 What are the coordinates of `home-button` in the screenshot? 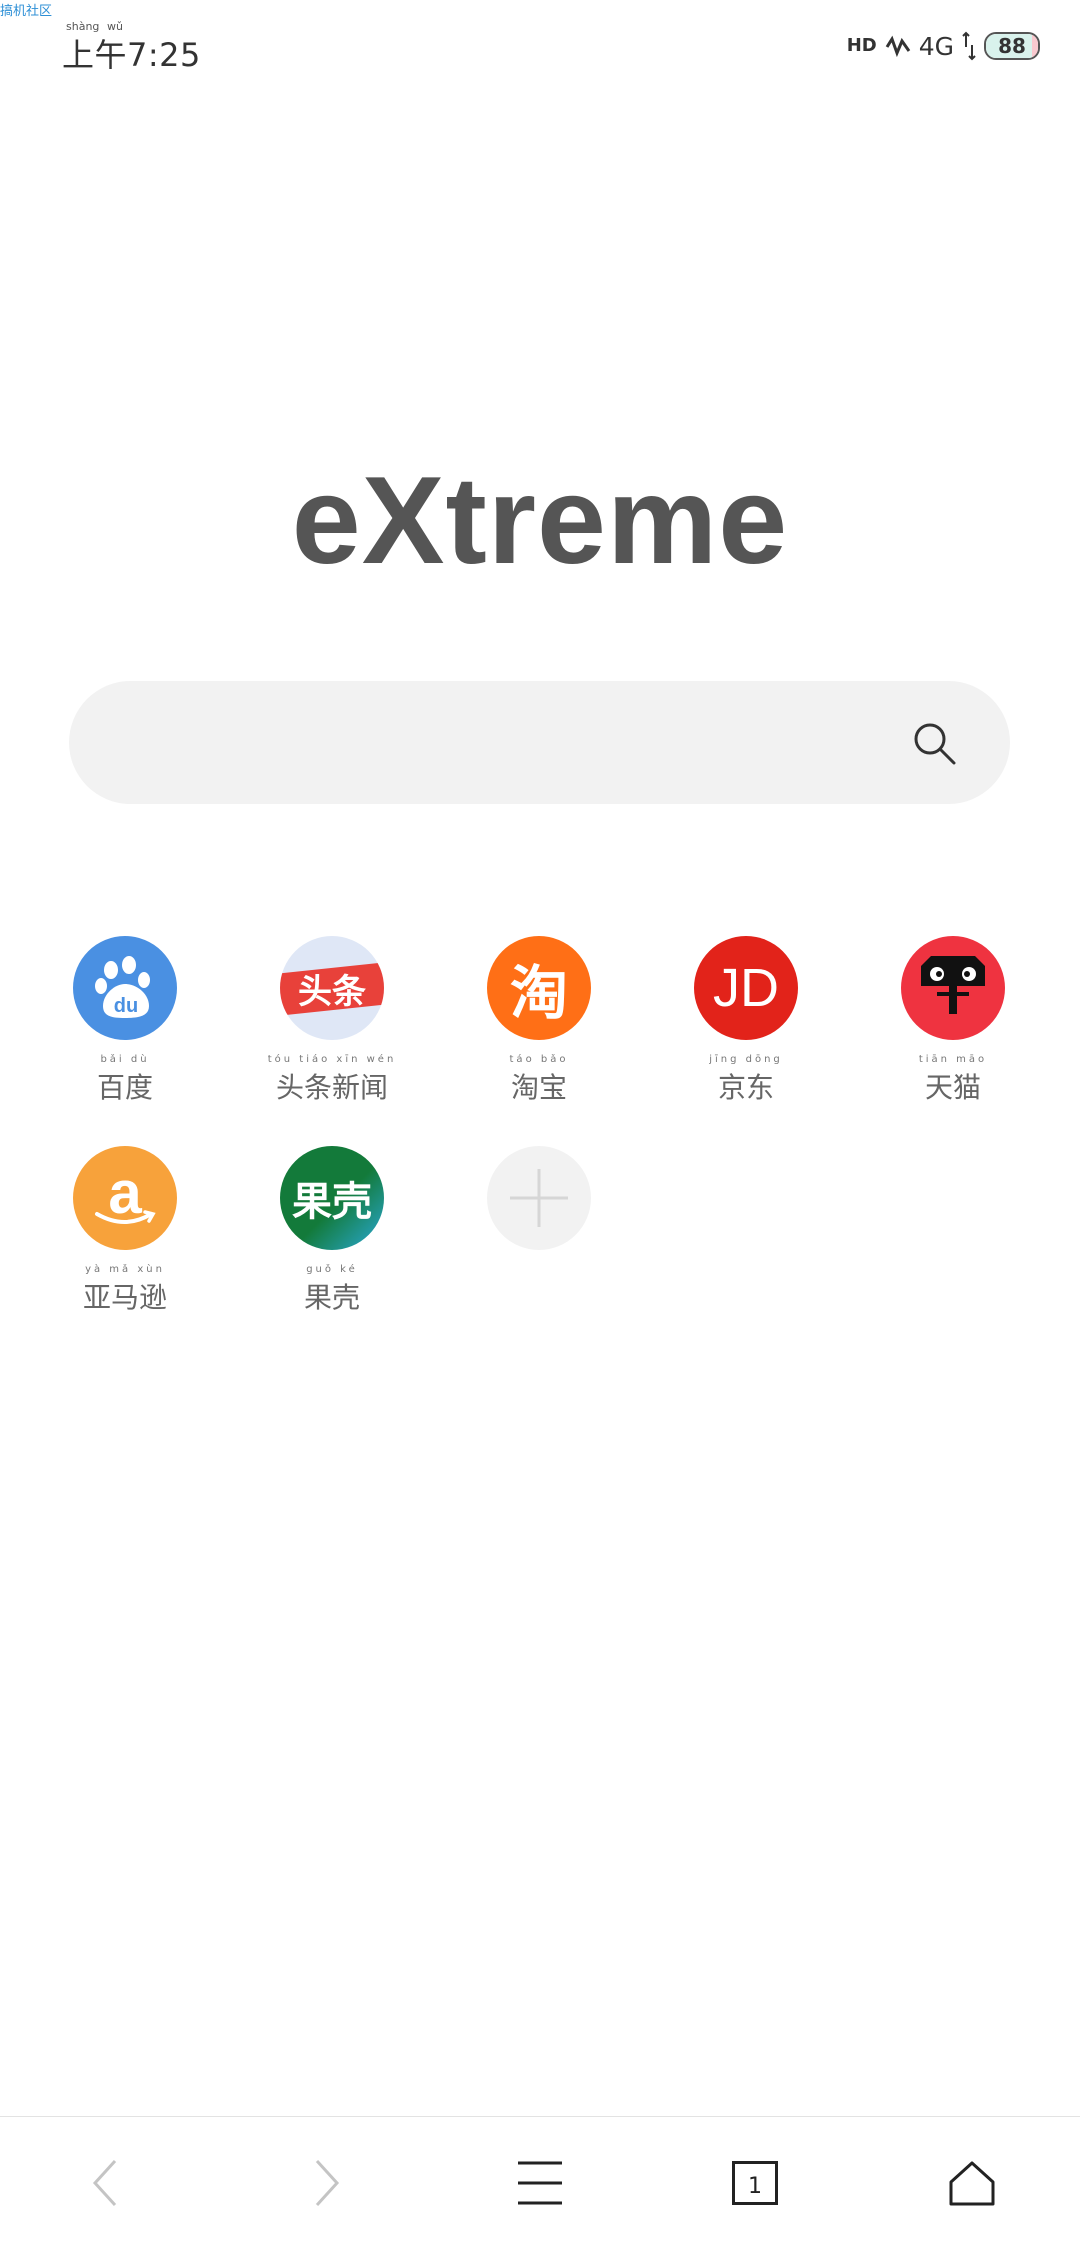 It's located at (972, 2183).